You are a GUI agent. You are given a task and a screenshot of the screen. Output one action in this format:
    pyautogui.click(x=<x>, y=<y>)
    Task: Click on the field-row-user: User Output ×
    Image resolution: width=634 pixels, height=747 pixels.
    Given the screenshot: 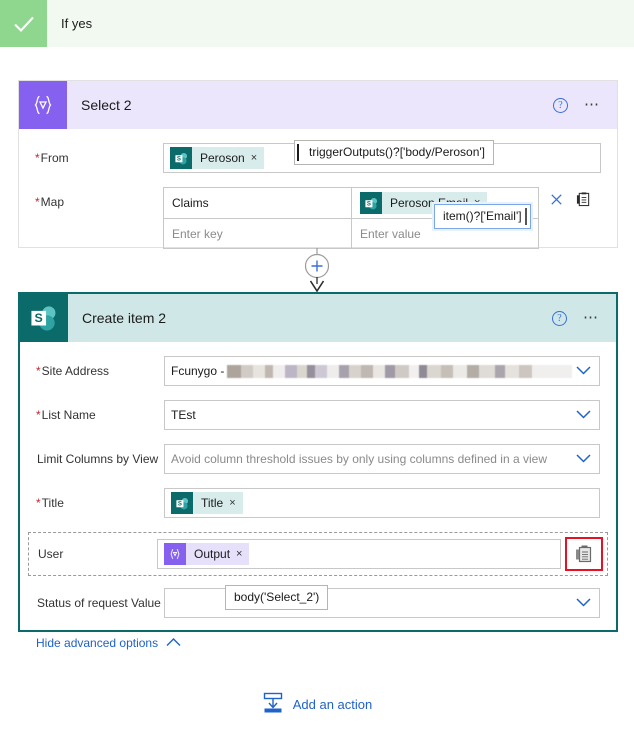 What is the action you would take?
    pyautogui.click(x=318, y=554)
    